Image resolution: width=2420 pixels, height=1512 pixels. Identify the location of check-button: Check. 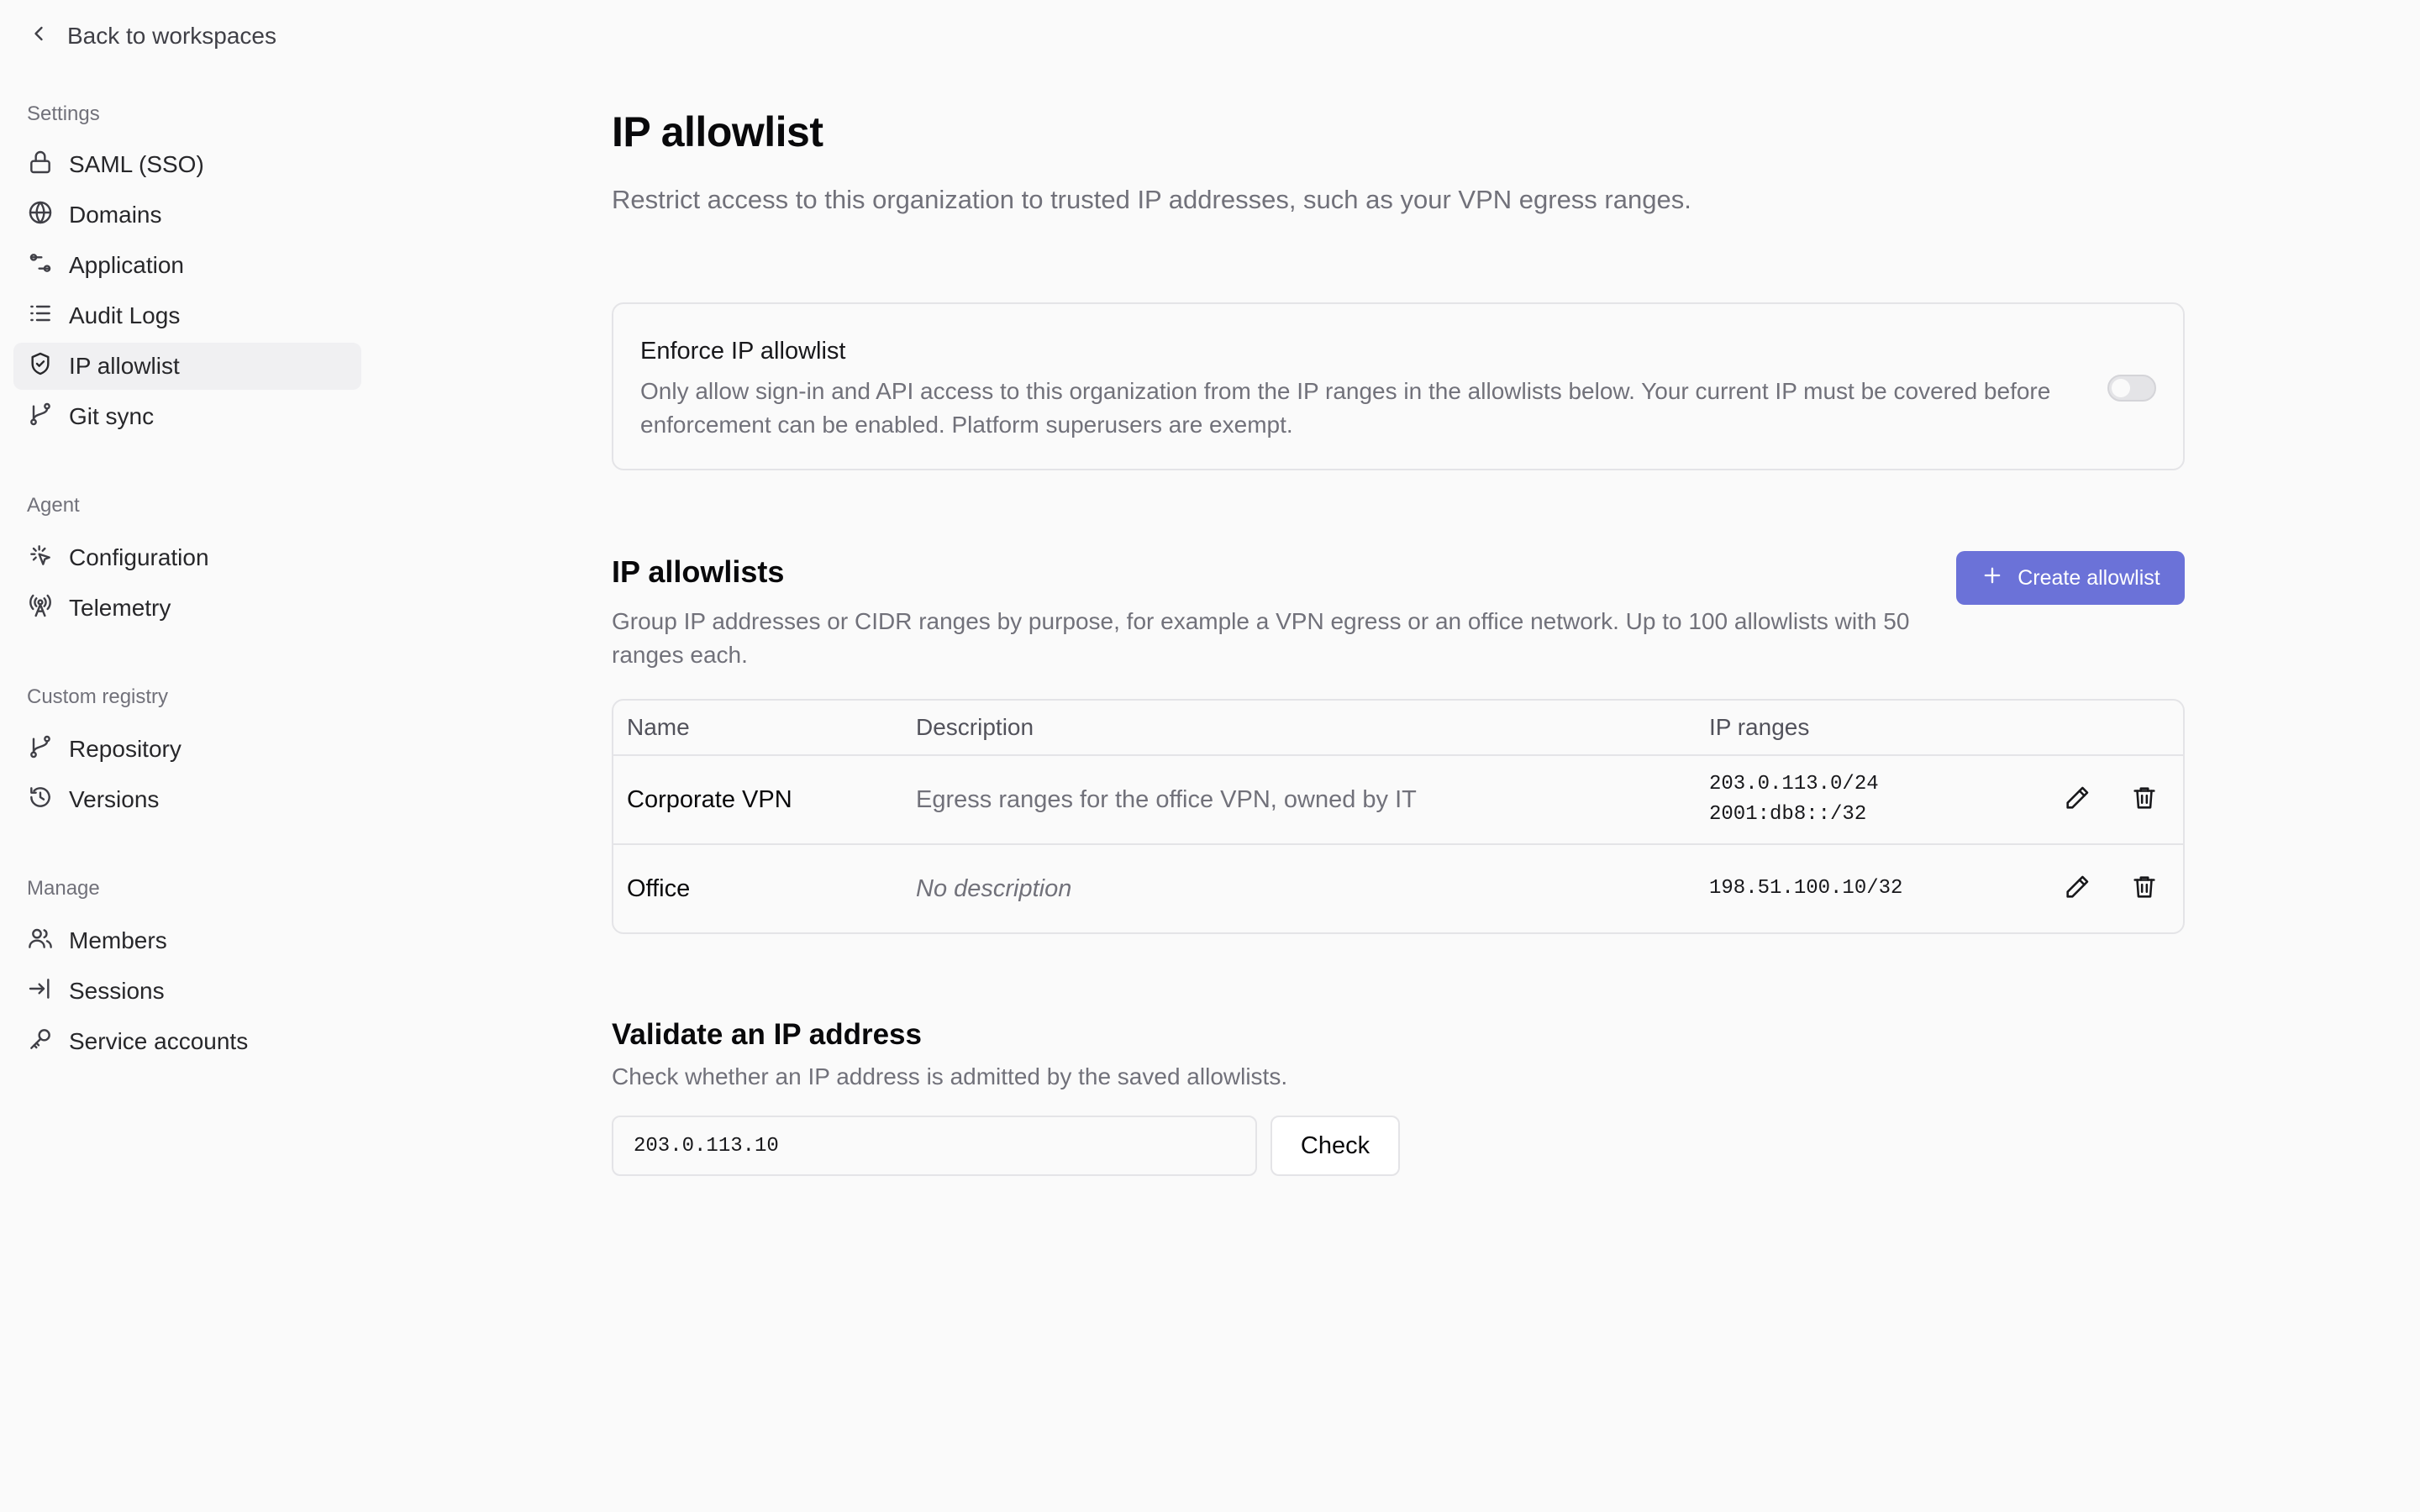
(1335, 1146).